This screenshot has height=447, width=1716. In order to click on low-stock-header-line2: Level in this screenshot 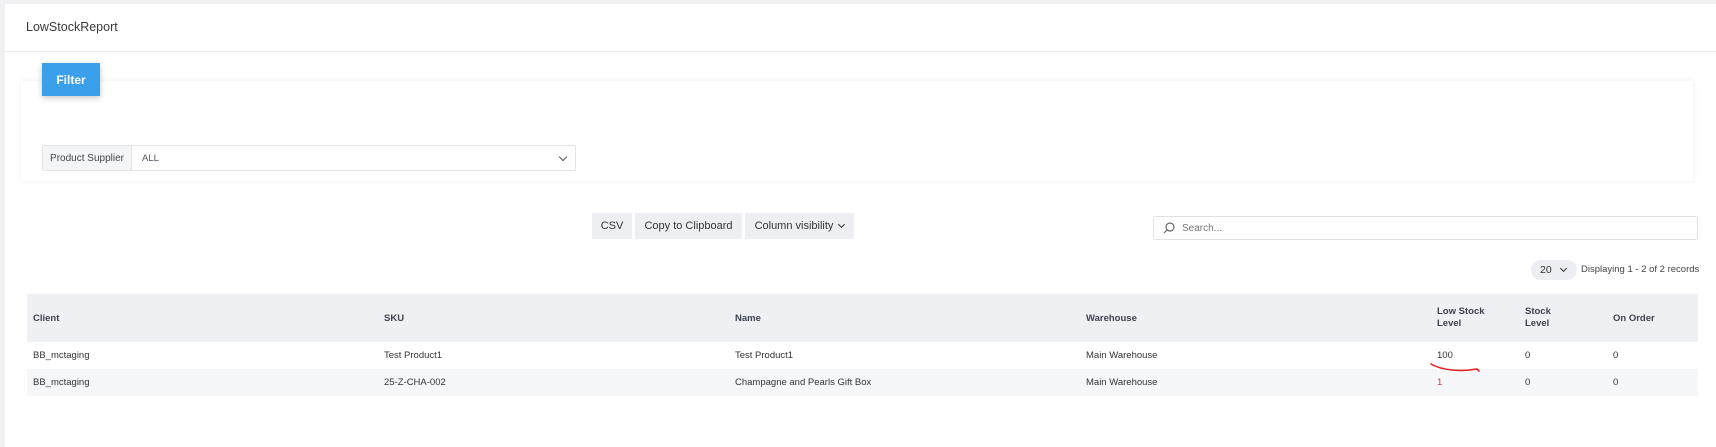, I will do `click(1449, 323)`.